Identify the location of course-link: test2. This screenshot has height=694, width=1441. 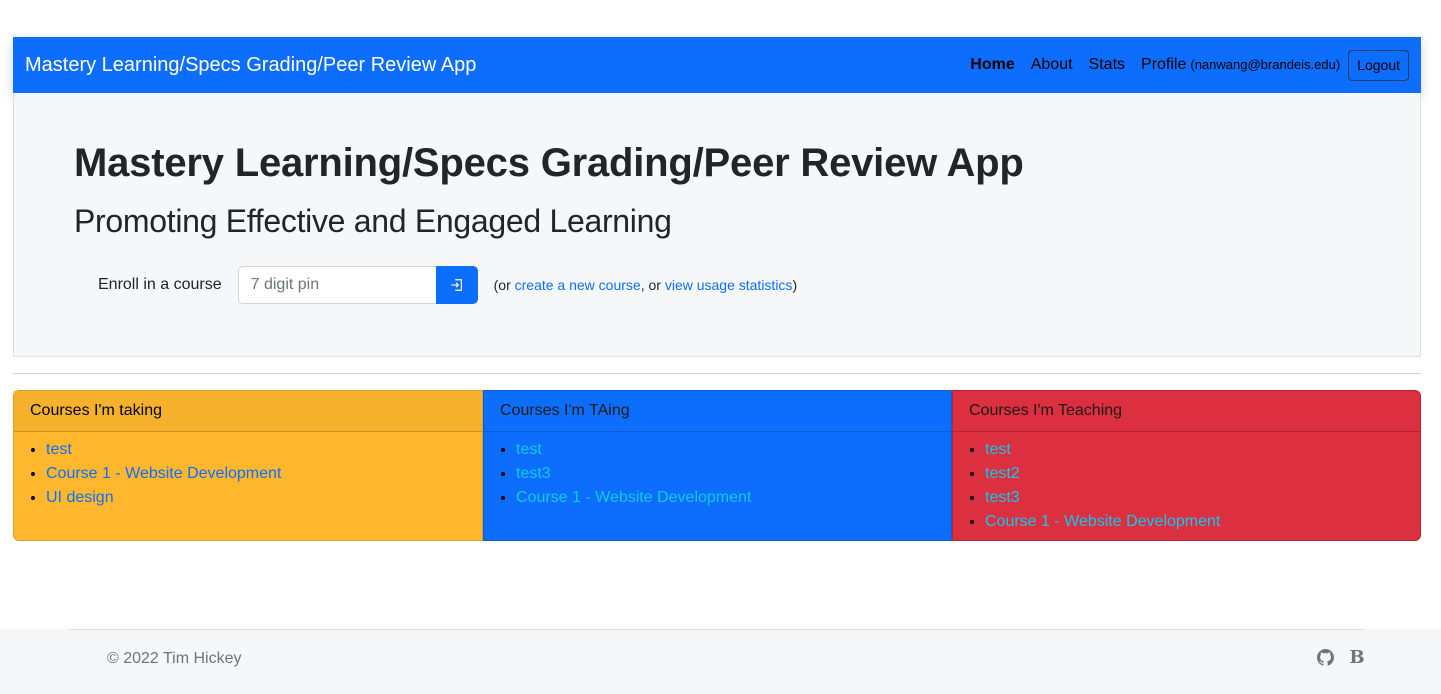
(1002, 473).